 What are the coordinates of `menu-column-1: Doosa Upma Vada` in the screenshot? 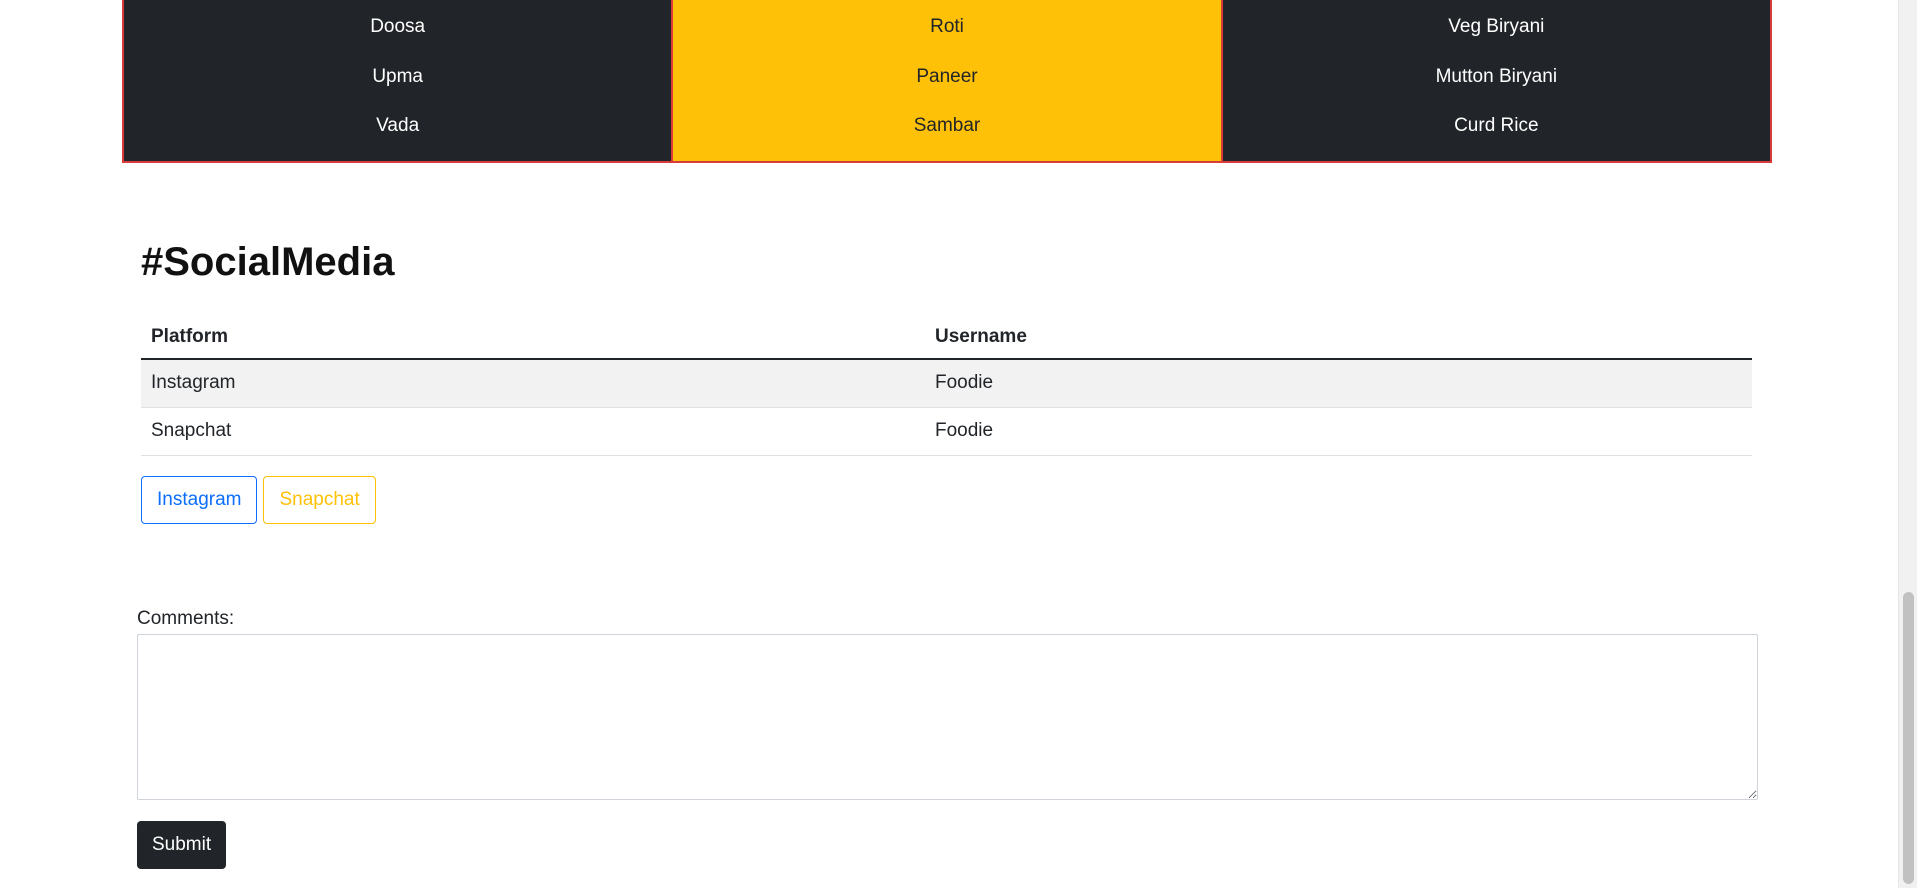 It's located at (398, 80).